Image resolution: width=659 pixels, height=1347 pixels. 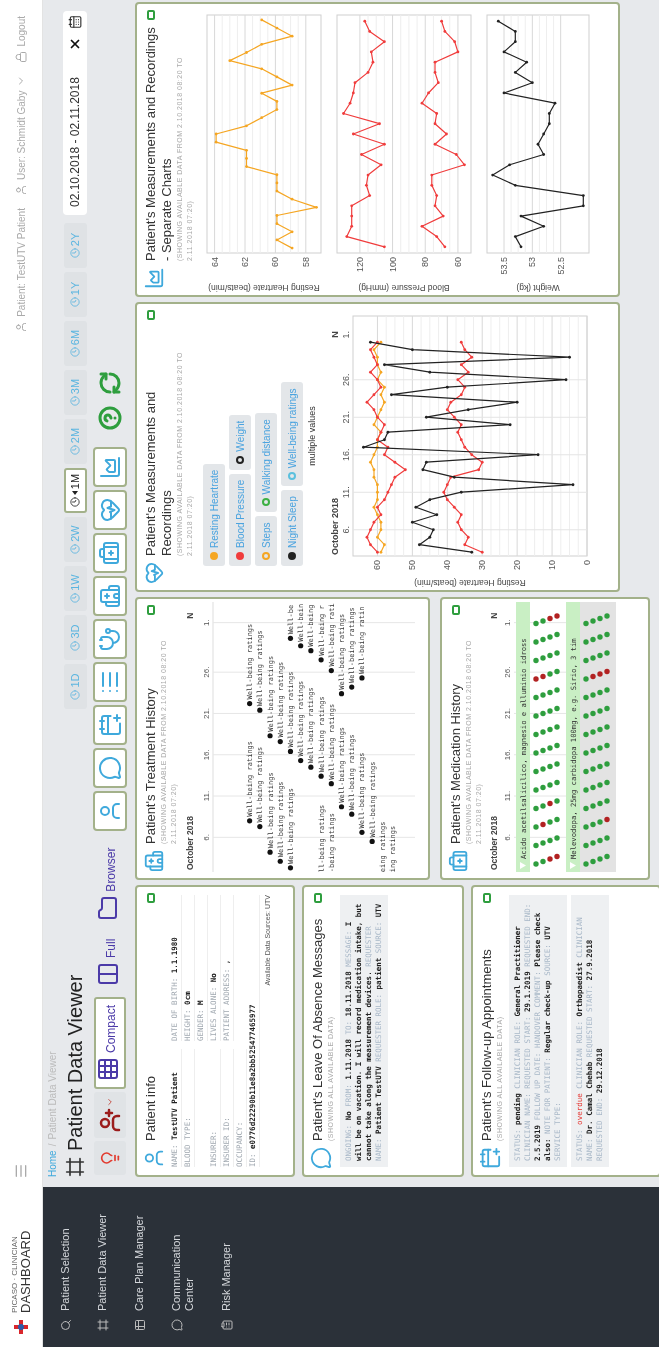 What do you see at coordinates (110, 1158) in the screenshot?
I see `tips-button` at bounding box center [110, 1158].